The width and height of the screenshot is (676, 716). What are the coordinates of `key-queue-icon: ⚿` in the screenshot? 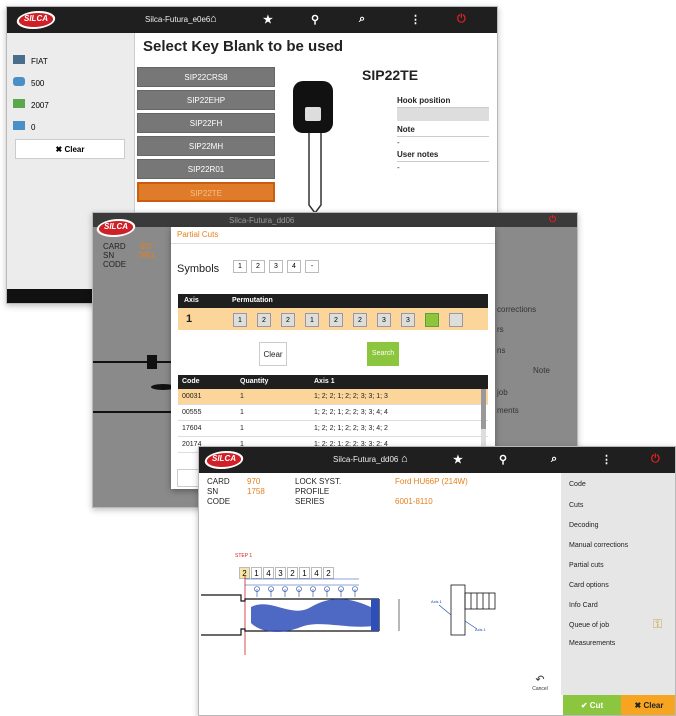 It's located at (658, 624).